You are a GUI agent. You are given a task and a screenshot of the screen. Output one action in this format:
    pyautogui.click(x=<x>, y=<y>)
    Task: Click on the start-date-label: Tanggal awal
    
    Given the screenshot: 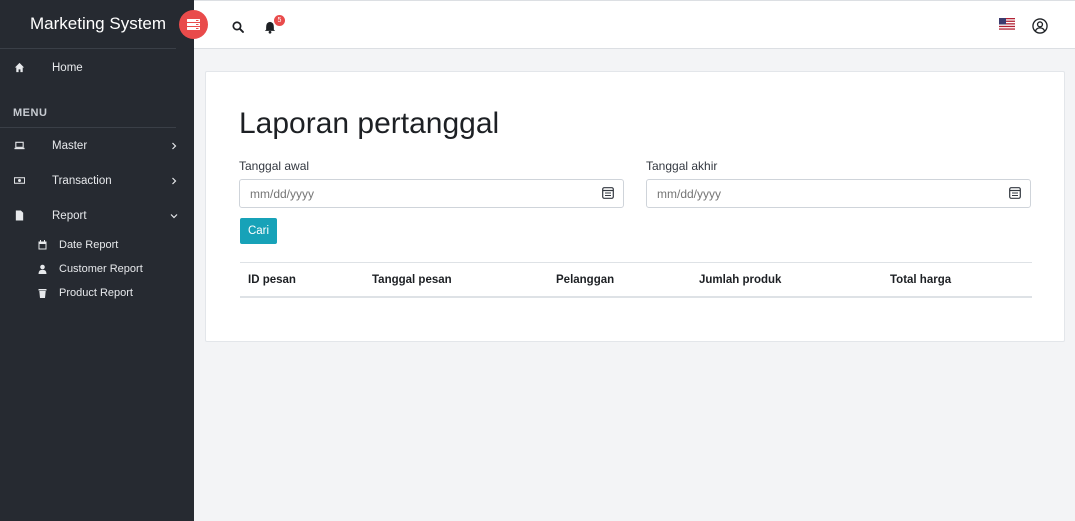 What is the action you would take?
    pyautogui.click(x=274, y=166)
    